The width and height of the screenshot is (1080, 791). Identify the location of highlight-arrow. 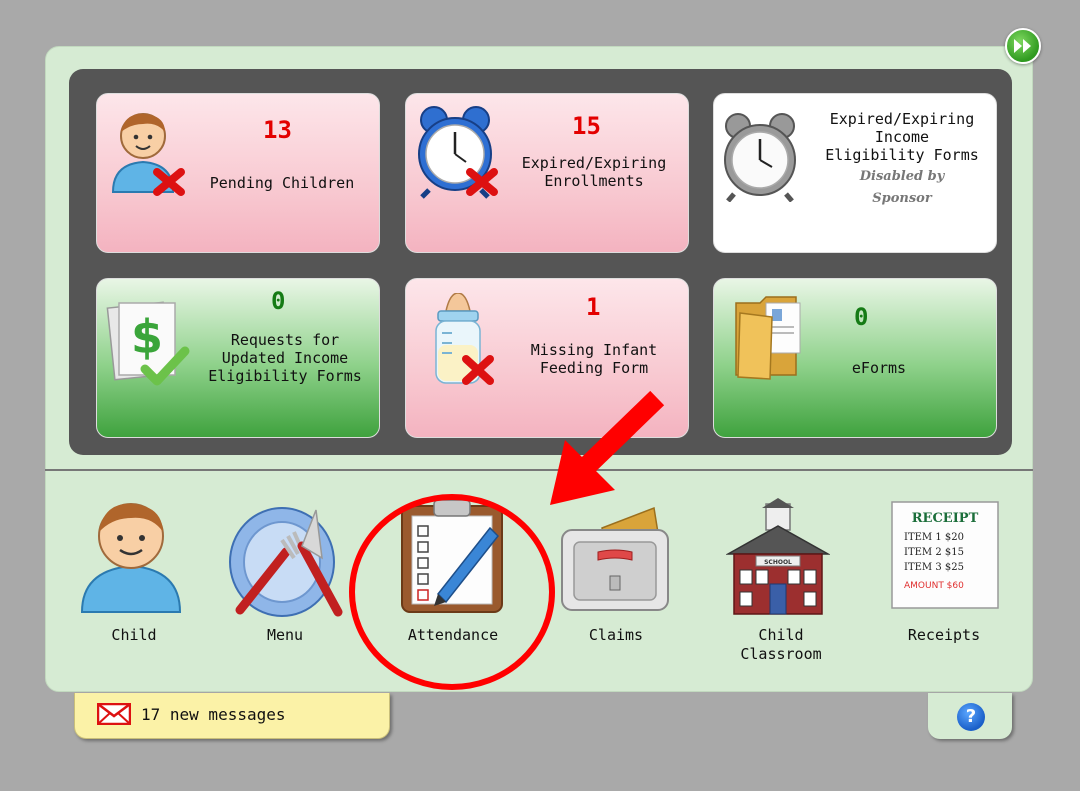
(607, 447).